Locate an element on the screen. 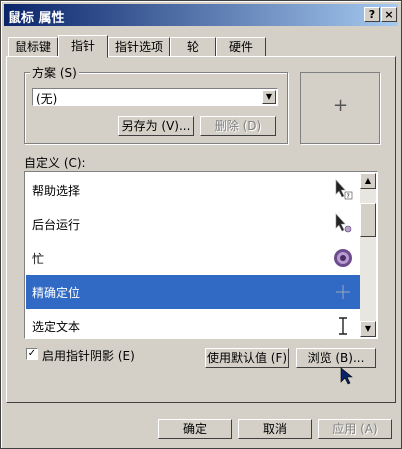  list-item-selected: 精确定位 is located at coordinates (193, 292).